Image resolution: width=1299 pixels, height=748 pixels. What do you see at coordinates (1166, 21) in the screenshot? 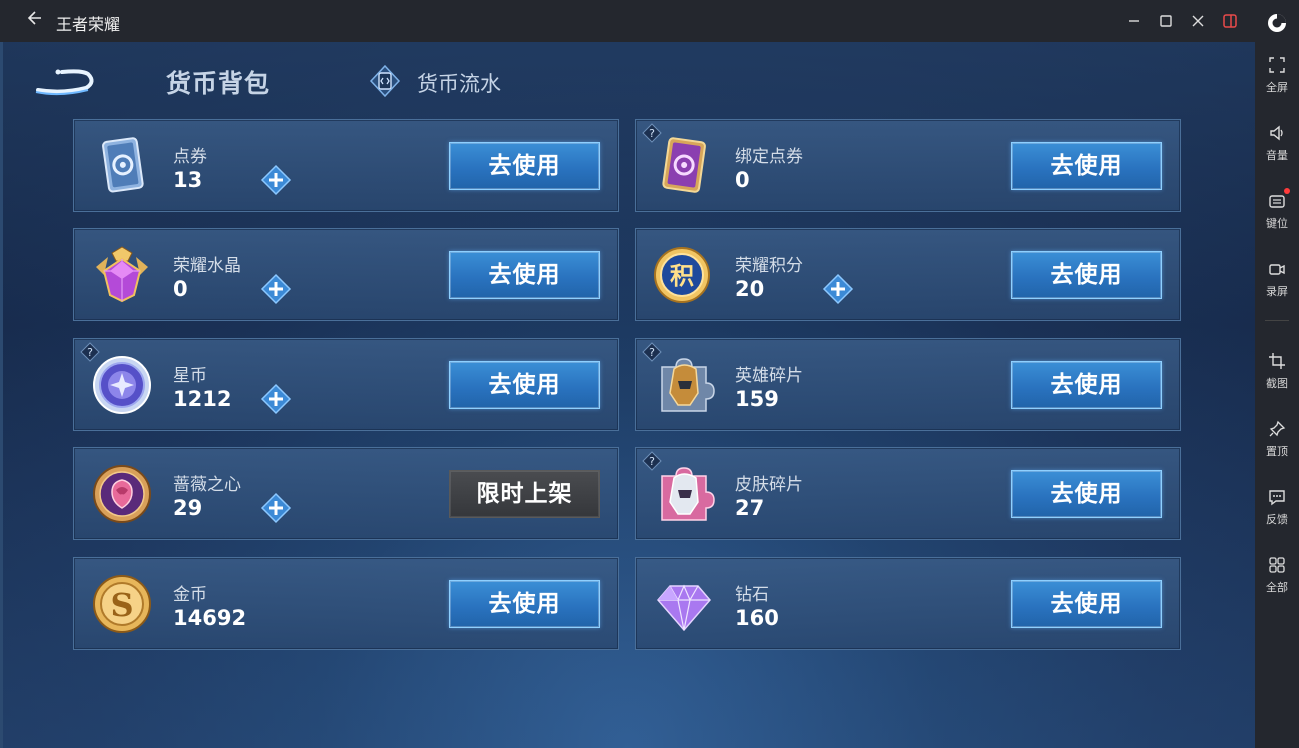
I see `maximize-icon` at bounding box center [1166, 21].